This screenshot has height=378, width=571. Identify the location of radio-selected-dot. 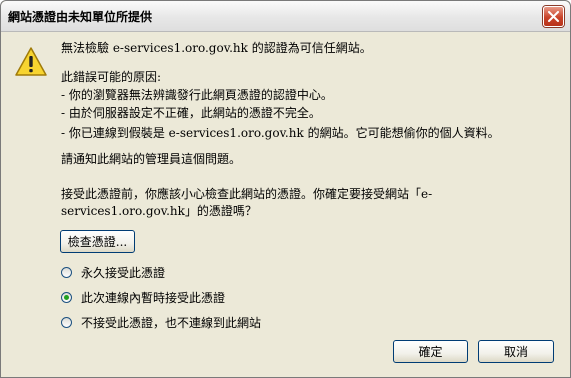
(66, 297).